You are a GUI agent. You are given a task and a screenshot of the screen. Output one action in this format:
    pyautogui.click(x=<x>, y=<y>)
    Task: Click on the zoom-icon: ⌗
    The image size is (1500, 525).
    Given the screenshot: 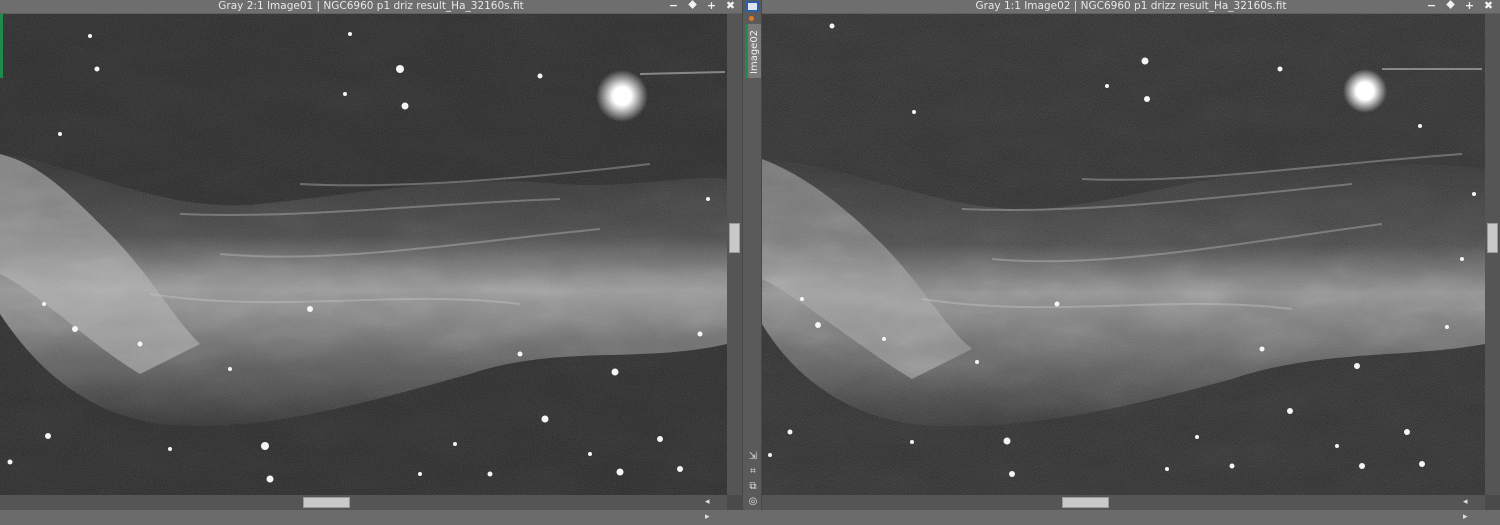 What is the action you would take?
    pyautogui.click(x=753, y=471)
    